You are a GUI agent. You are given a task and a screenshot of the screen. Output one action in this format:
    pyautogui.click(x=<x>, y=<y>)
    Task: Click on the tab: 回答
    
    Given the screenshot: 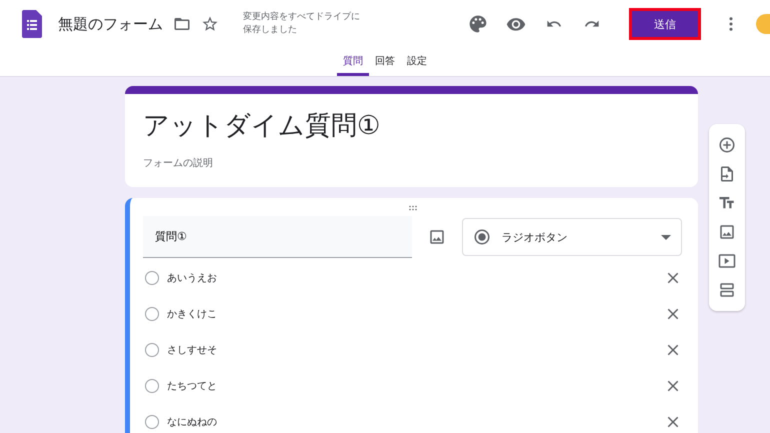 What is the action you would take?
    pyautogui.click(x=385, y=62)
    